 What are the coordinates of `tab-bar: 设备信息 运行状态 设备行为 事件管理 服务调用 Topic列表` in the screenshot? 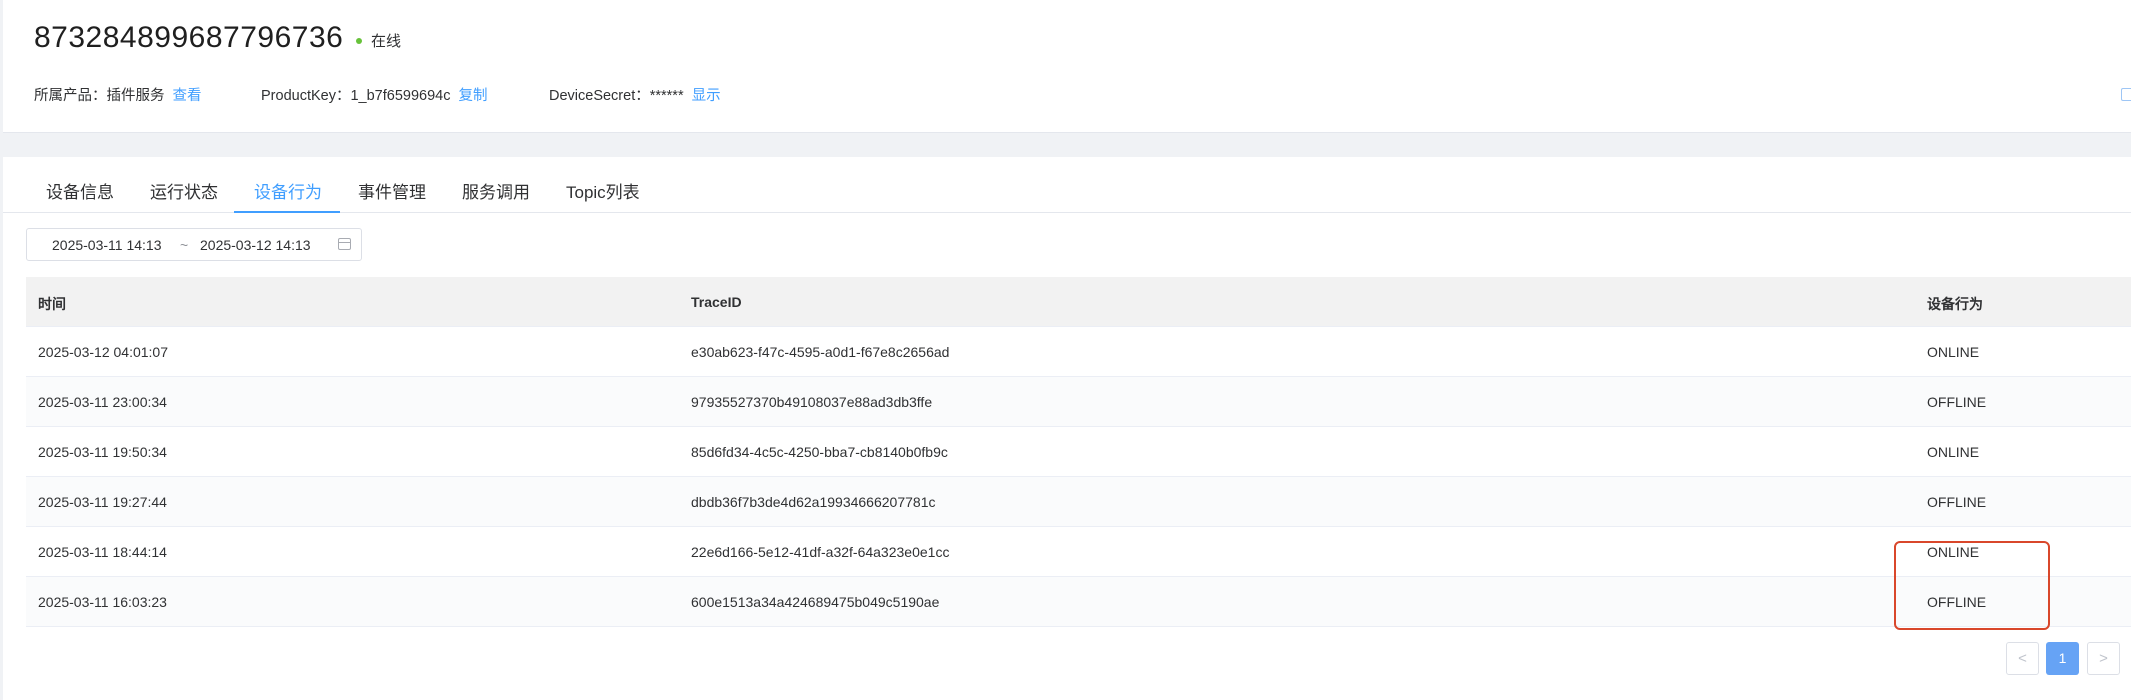 It's located at (1067, 185).